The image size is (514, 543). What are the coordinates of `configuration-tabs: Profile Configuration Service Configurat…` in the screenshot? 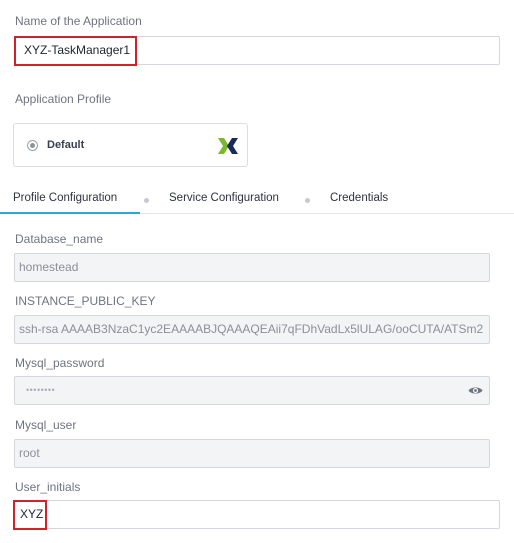 It's located at (257, 201).